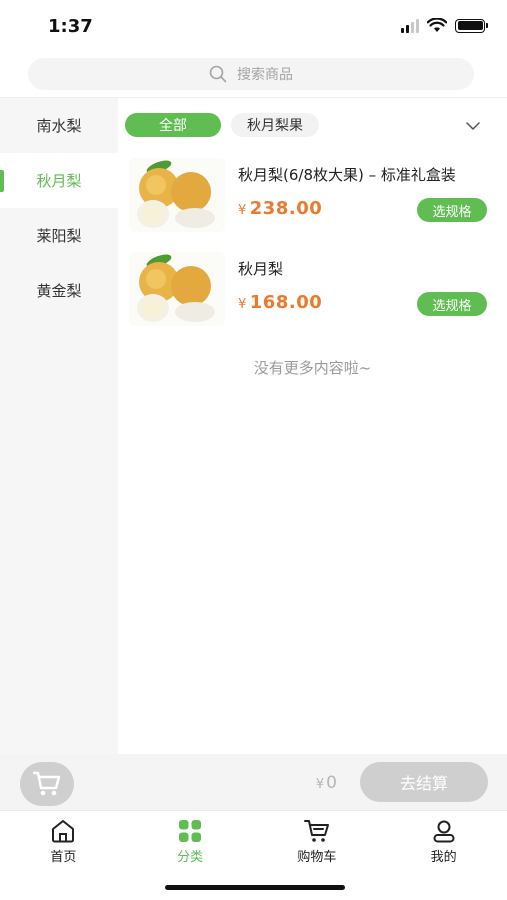 Image resolution: width=507 pixels, height=900 pixels. Describe the element at coordinates (59, 125) in the screenshot. I see `sidebar-item-nanshui-pear: 南水梨` at that location.